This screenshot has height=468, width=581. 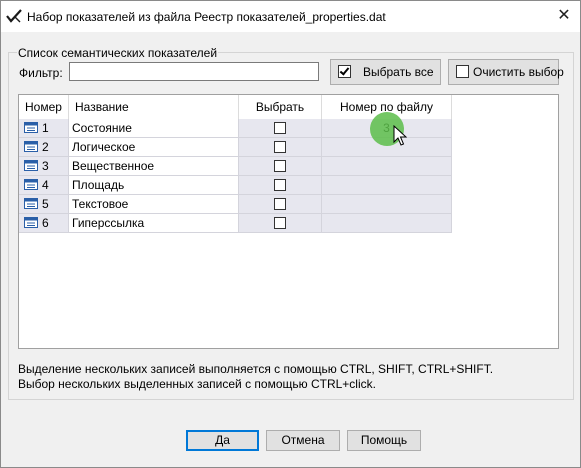 What do you see at coordinates (14, 16) in the screenshot?
I see `app-checkmark-icon` at bounding box center [14, 16].